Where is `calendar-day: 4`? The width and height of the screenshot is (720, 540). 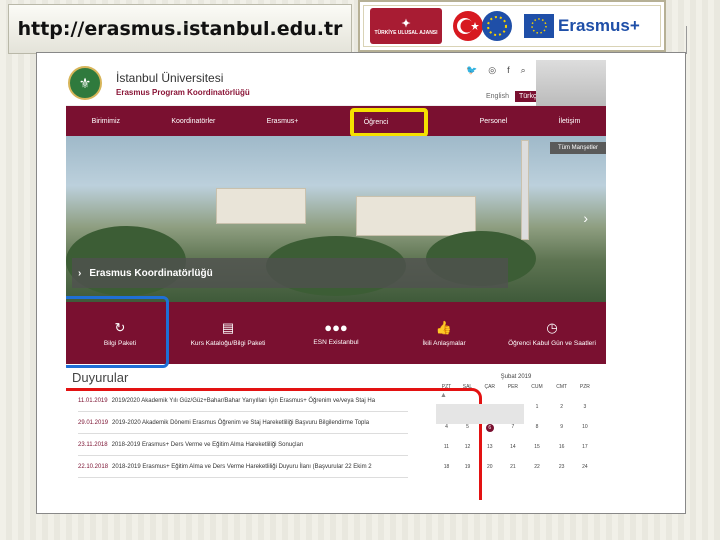
calendar-day: 4 is located at coordinates (446, 434).